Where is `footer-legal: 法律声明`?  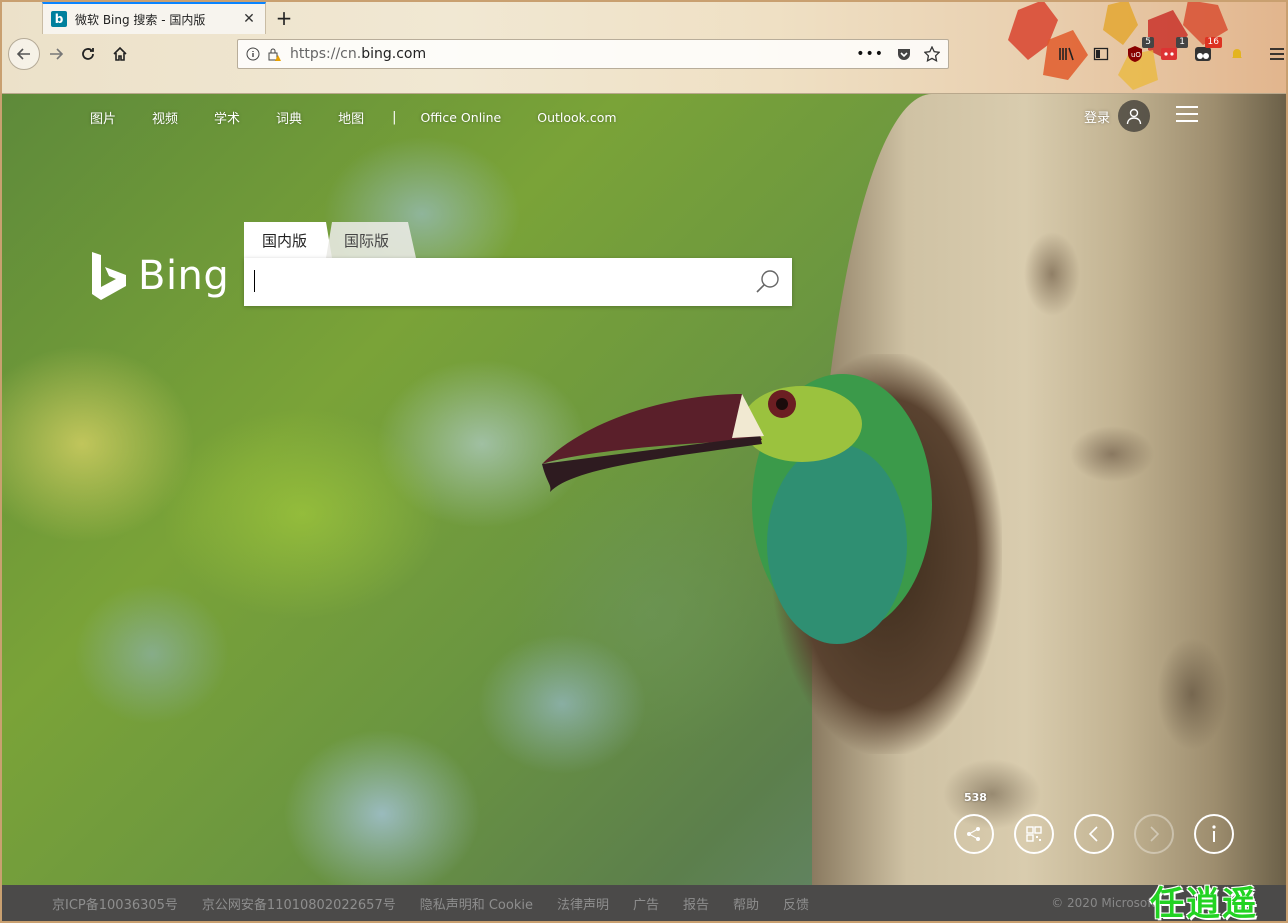
footer-legal: 法律声明 is located at coordinates (583, 903).